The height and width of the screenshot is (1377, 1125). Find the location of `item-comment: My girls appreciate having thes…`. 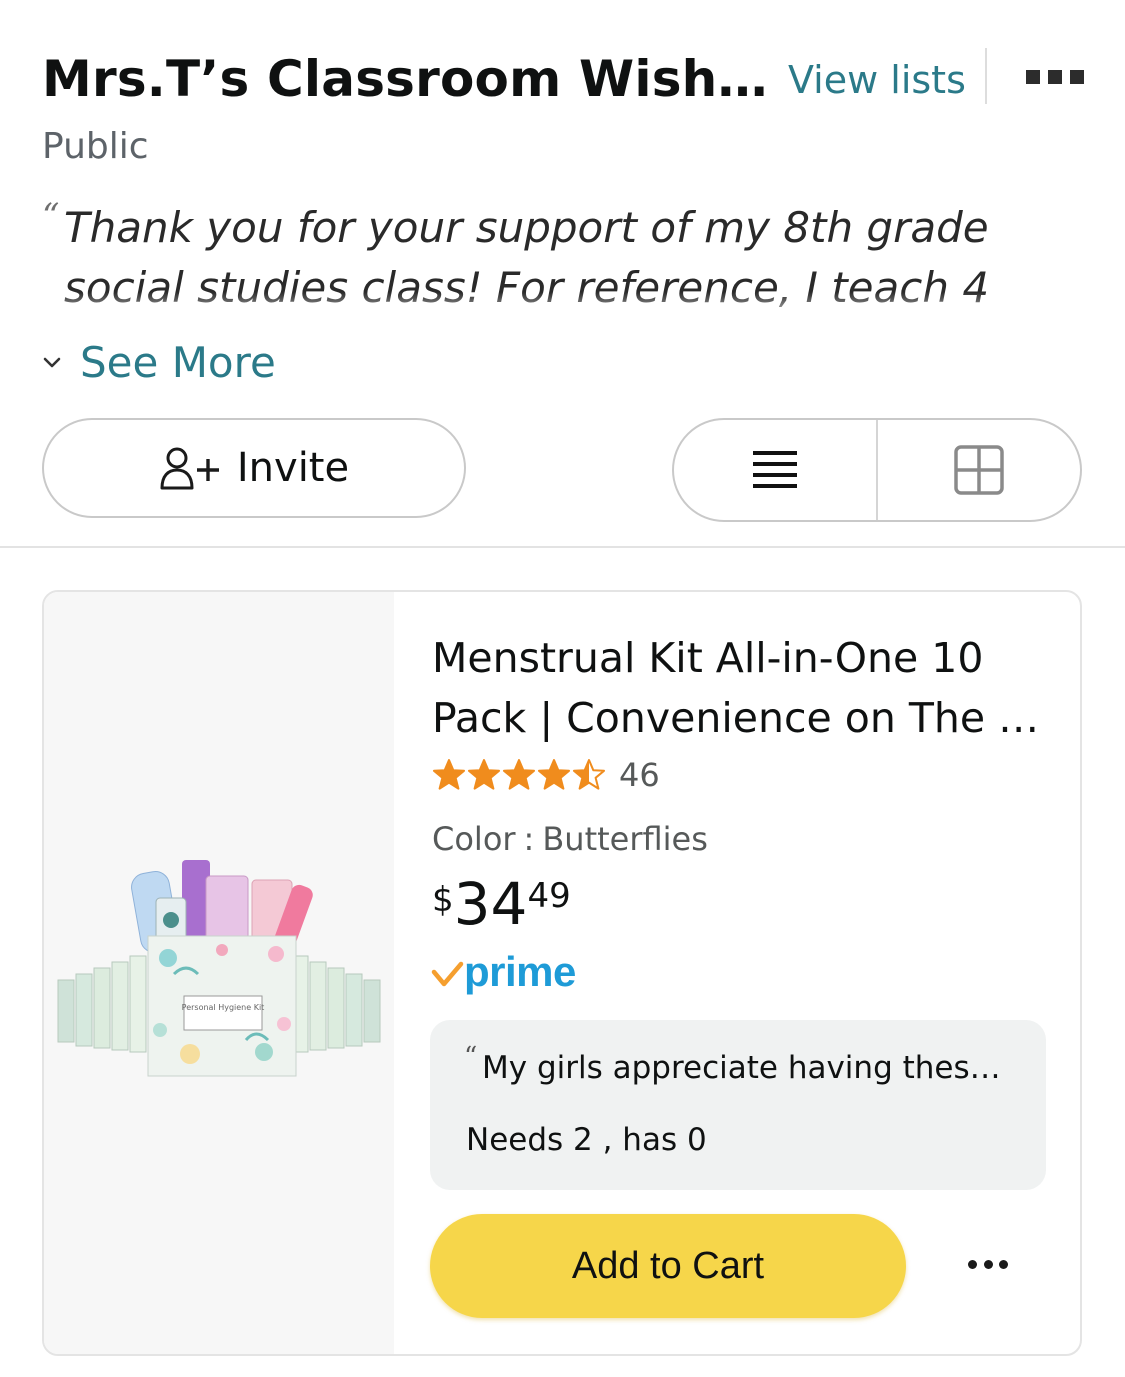

item-comment: My girls appreciate having thes… is located at coordinates (741, 1068).